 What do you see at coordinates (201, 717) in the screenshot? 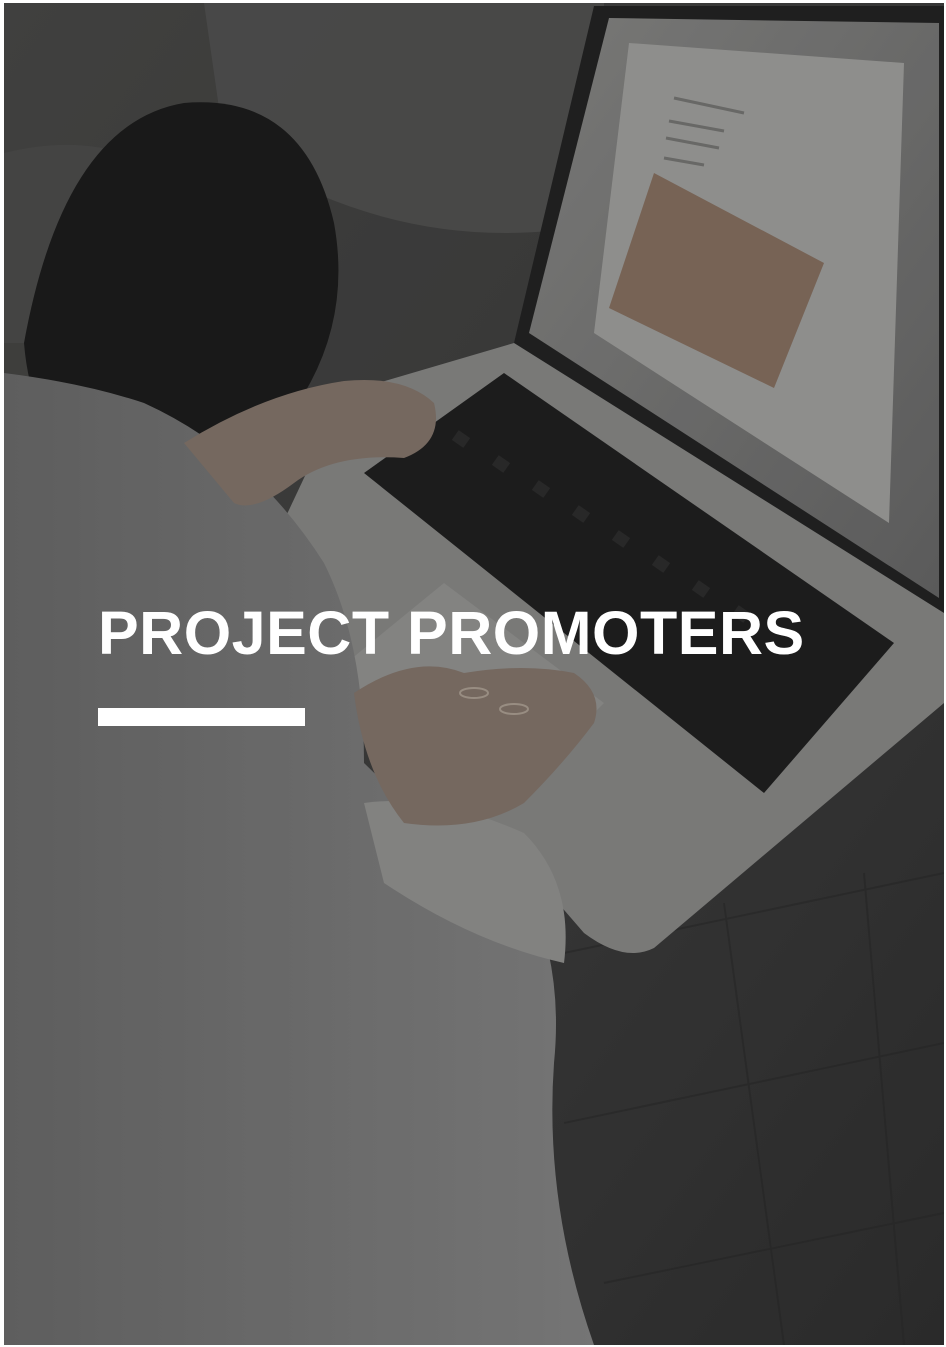
I see `title-underline-bar` at bounding box center [201, 717].